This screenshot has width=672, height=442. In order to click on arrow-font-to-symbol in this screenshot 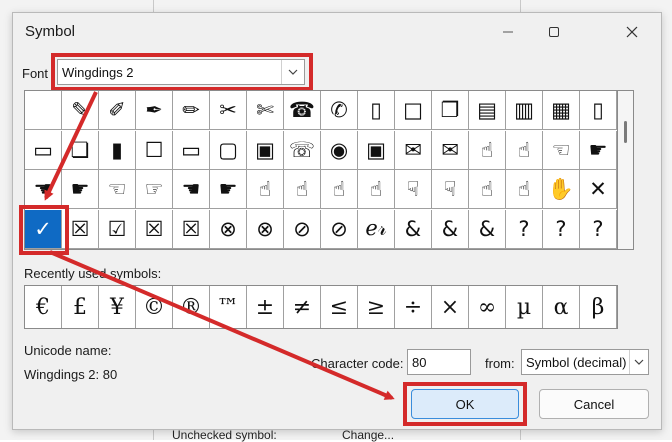, I will do `click(71, 146)`.